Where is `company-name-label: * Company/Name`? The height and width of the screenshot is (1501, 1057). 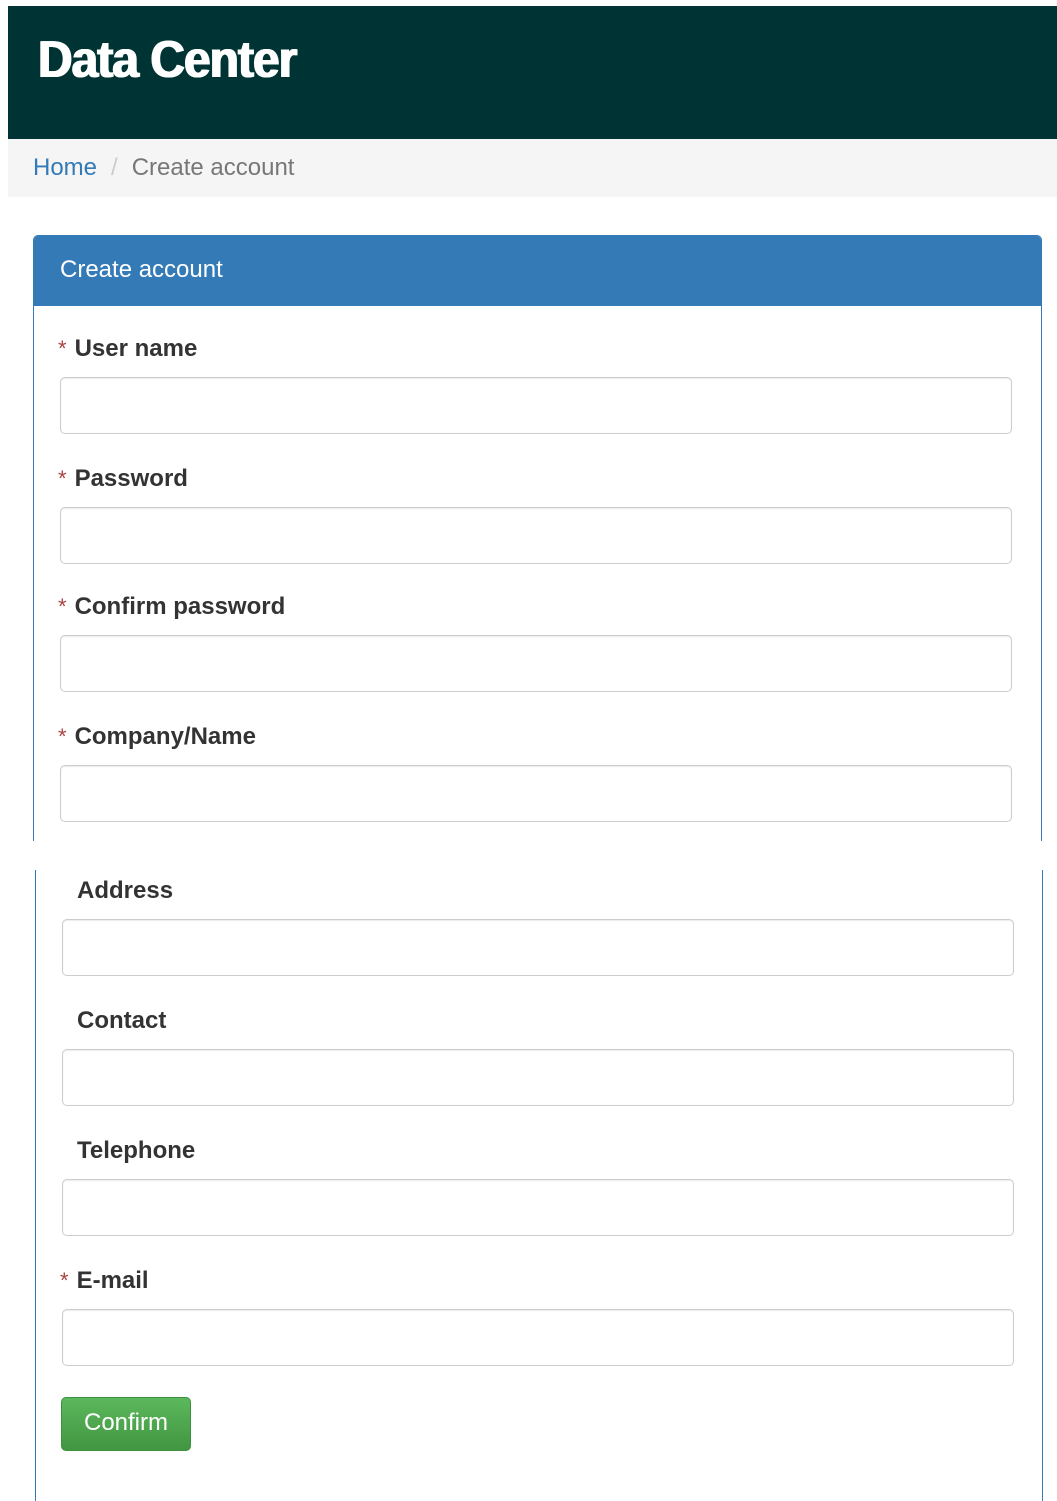 company-name-label: * Company/Name is located at coordinates (157, 736).